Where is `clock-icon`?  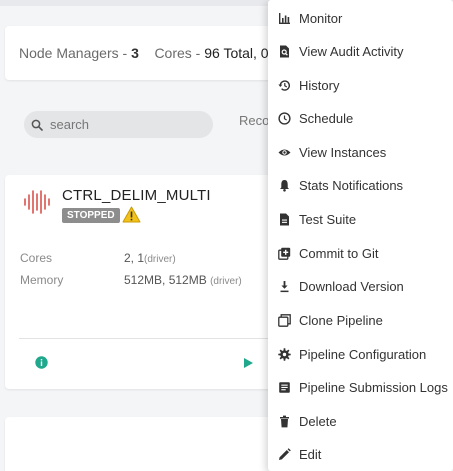 clock-icon is located at coordinates (284, 118).